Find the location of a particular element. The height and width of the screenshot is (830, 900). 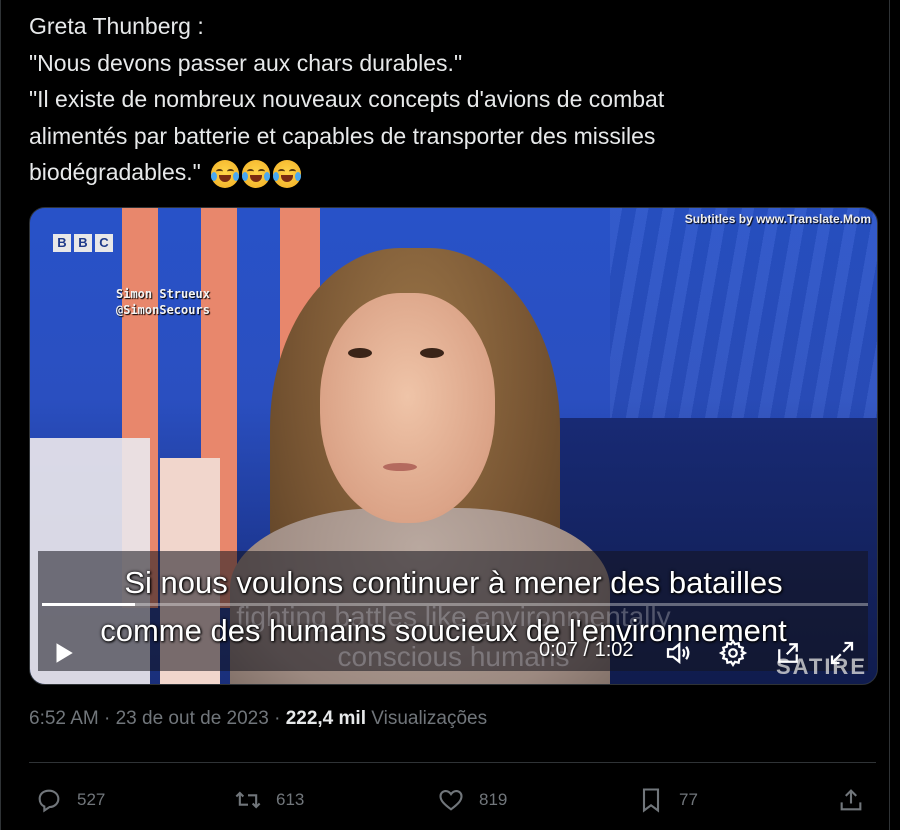

like-count: 819 is located at coordinates (493, 799).